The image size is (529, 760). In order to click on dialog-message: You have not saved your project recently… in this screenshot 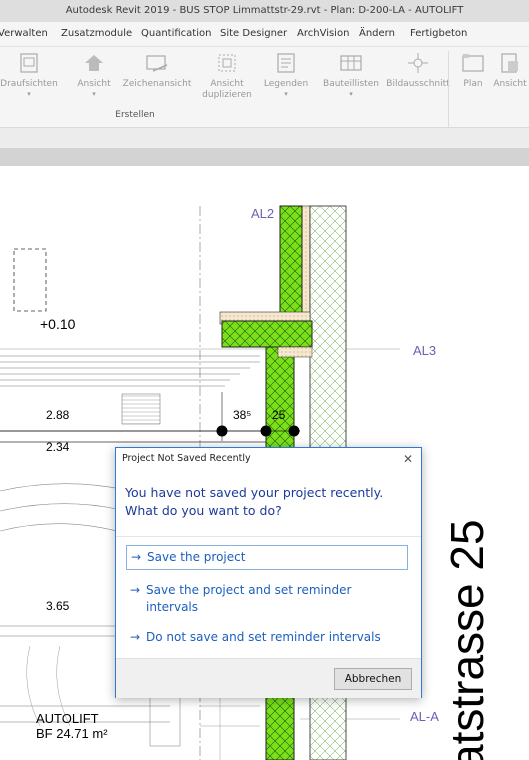, I will do `click(269, 502)`.